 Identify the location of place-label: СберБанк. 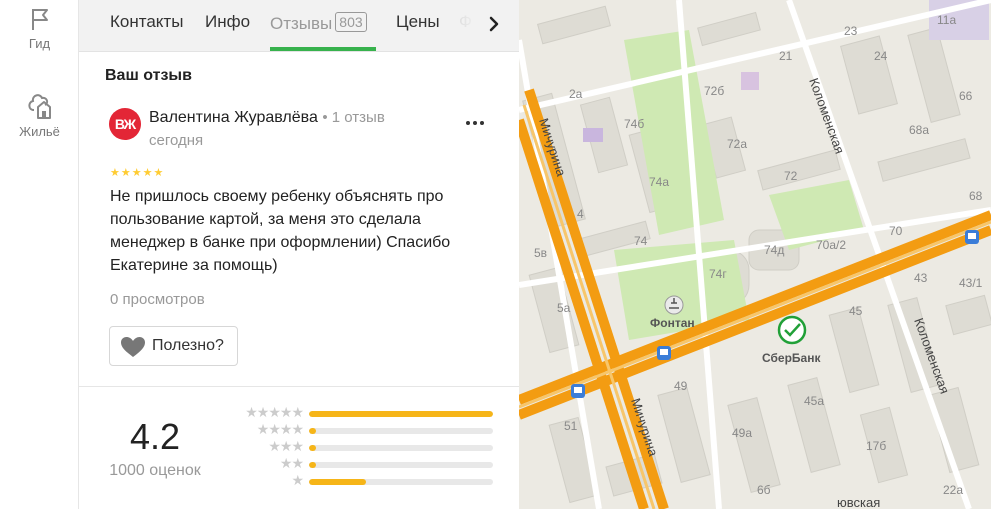
(791, 358).